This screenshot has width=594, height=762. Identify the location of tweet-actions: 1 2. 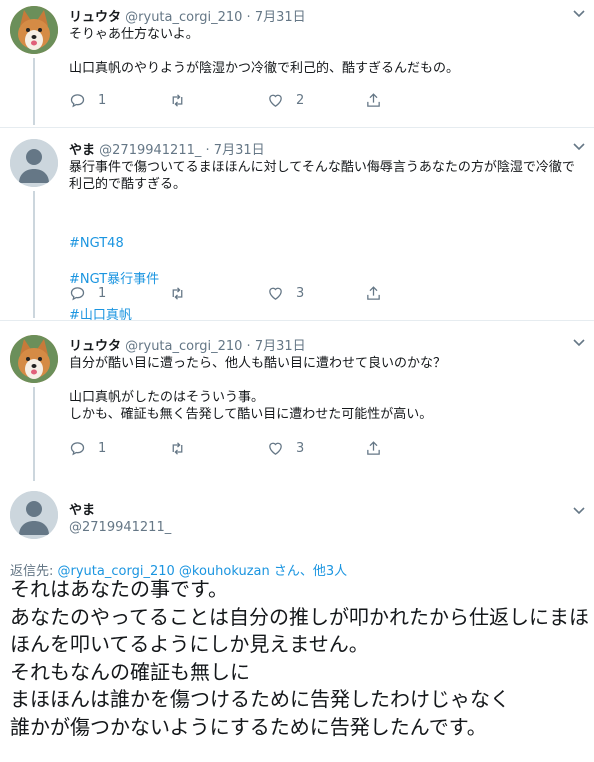
(279, 102).